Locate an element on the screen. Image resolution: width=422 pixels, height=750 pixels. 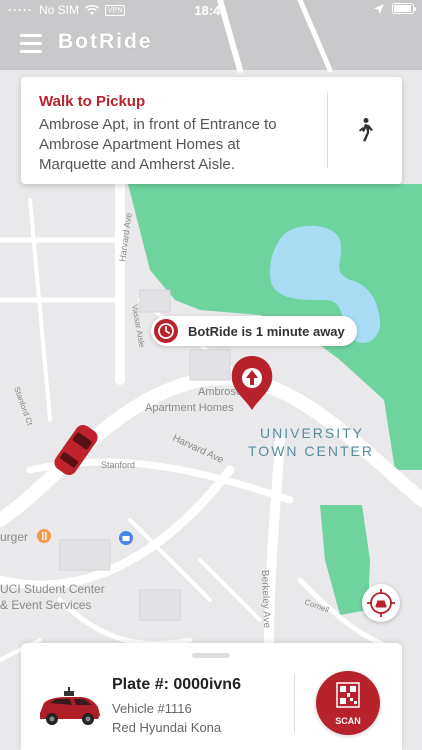
status-bar: ····· No SIM VPN 18:41 is located at coordinates (211, 11).